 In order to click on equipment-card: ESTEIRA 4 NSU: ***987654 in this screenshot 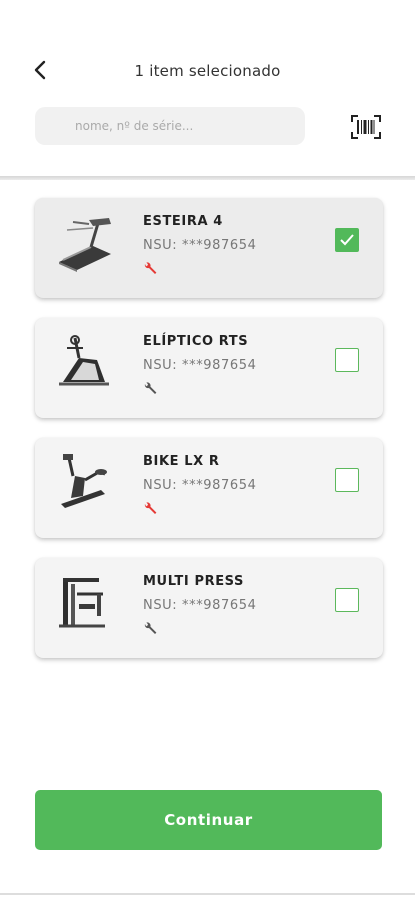, I will do `click(209, 248)`.